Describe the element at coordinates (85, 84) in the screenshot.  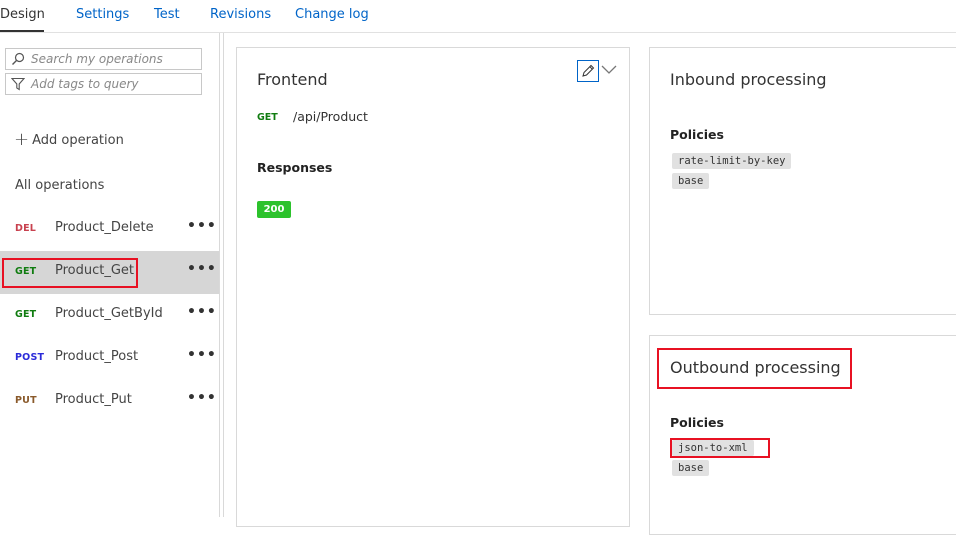
I see `tags-placeholder: Add tags to query` at that location.